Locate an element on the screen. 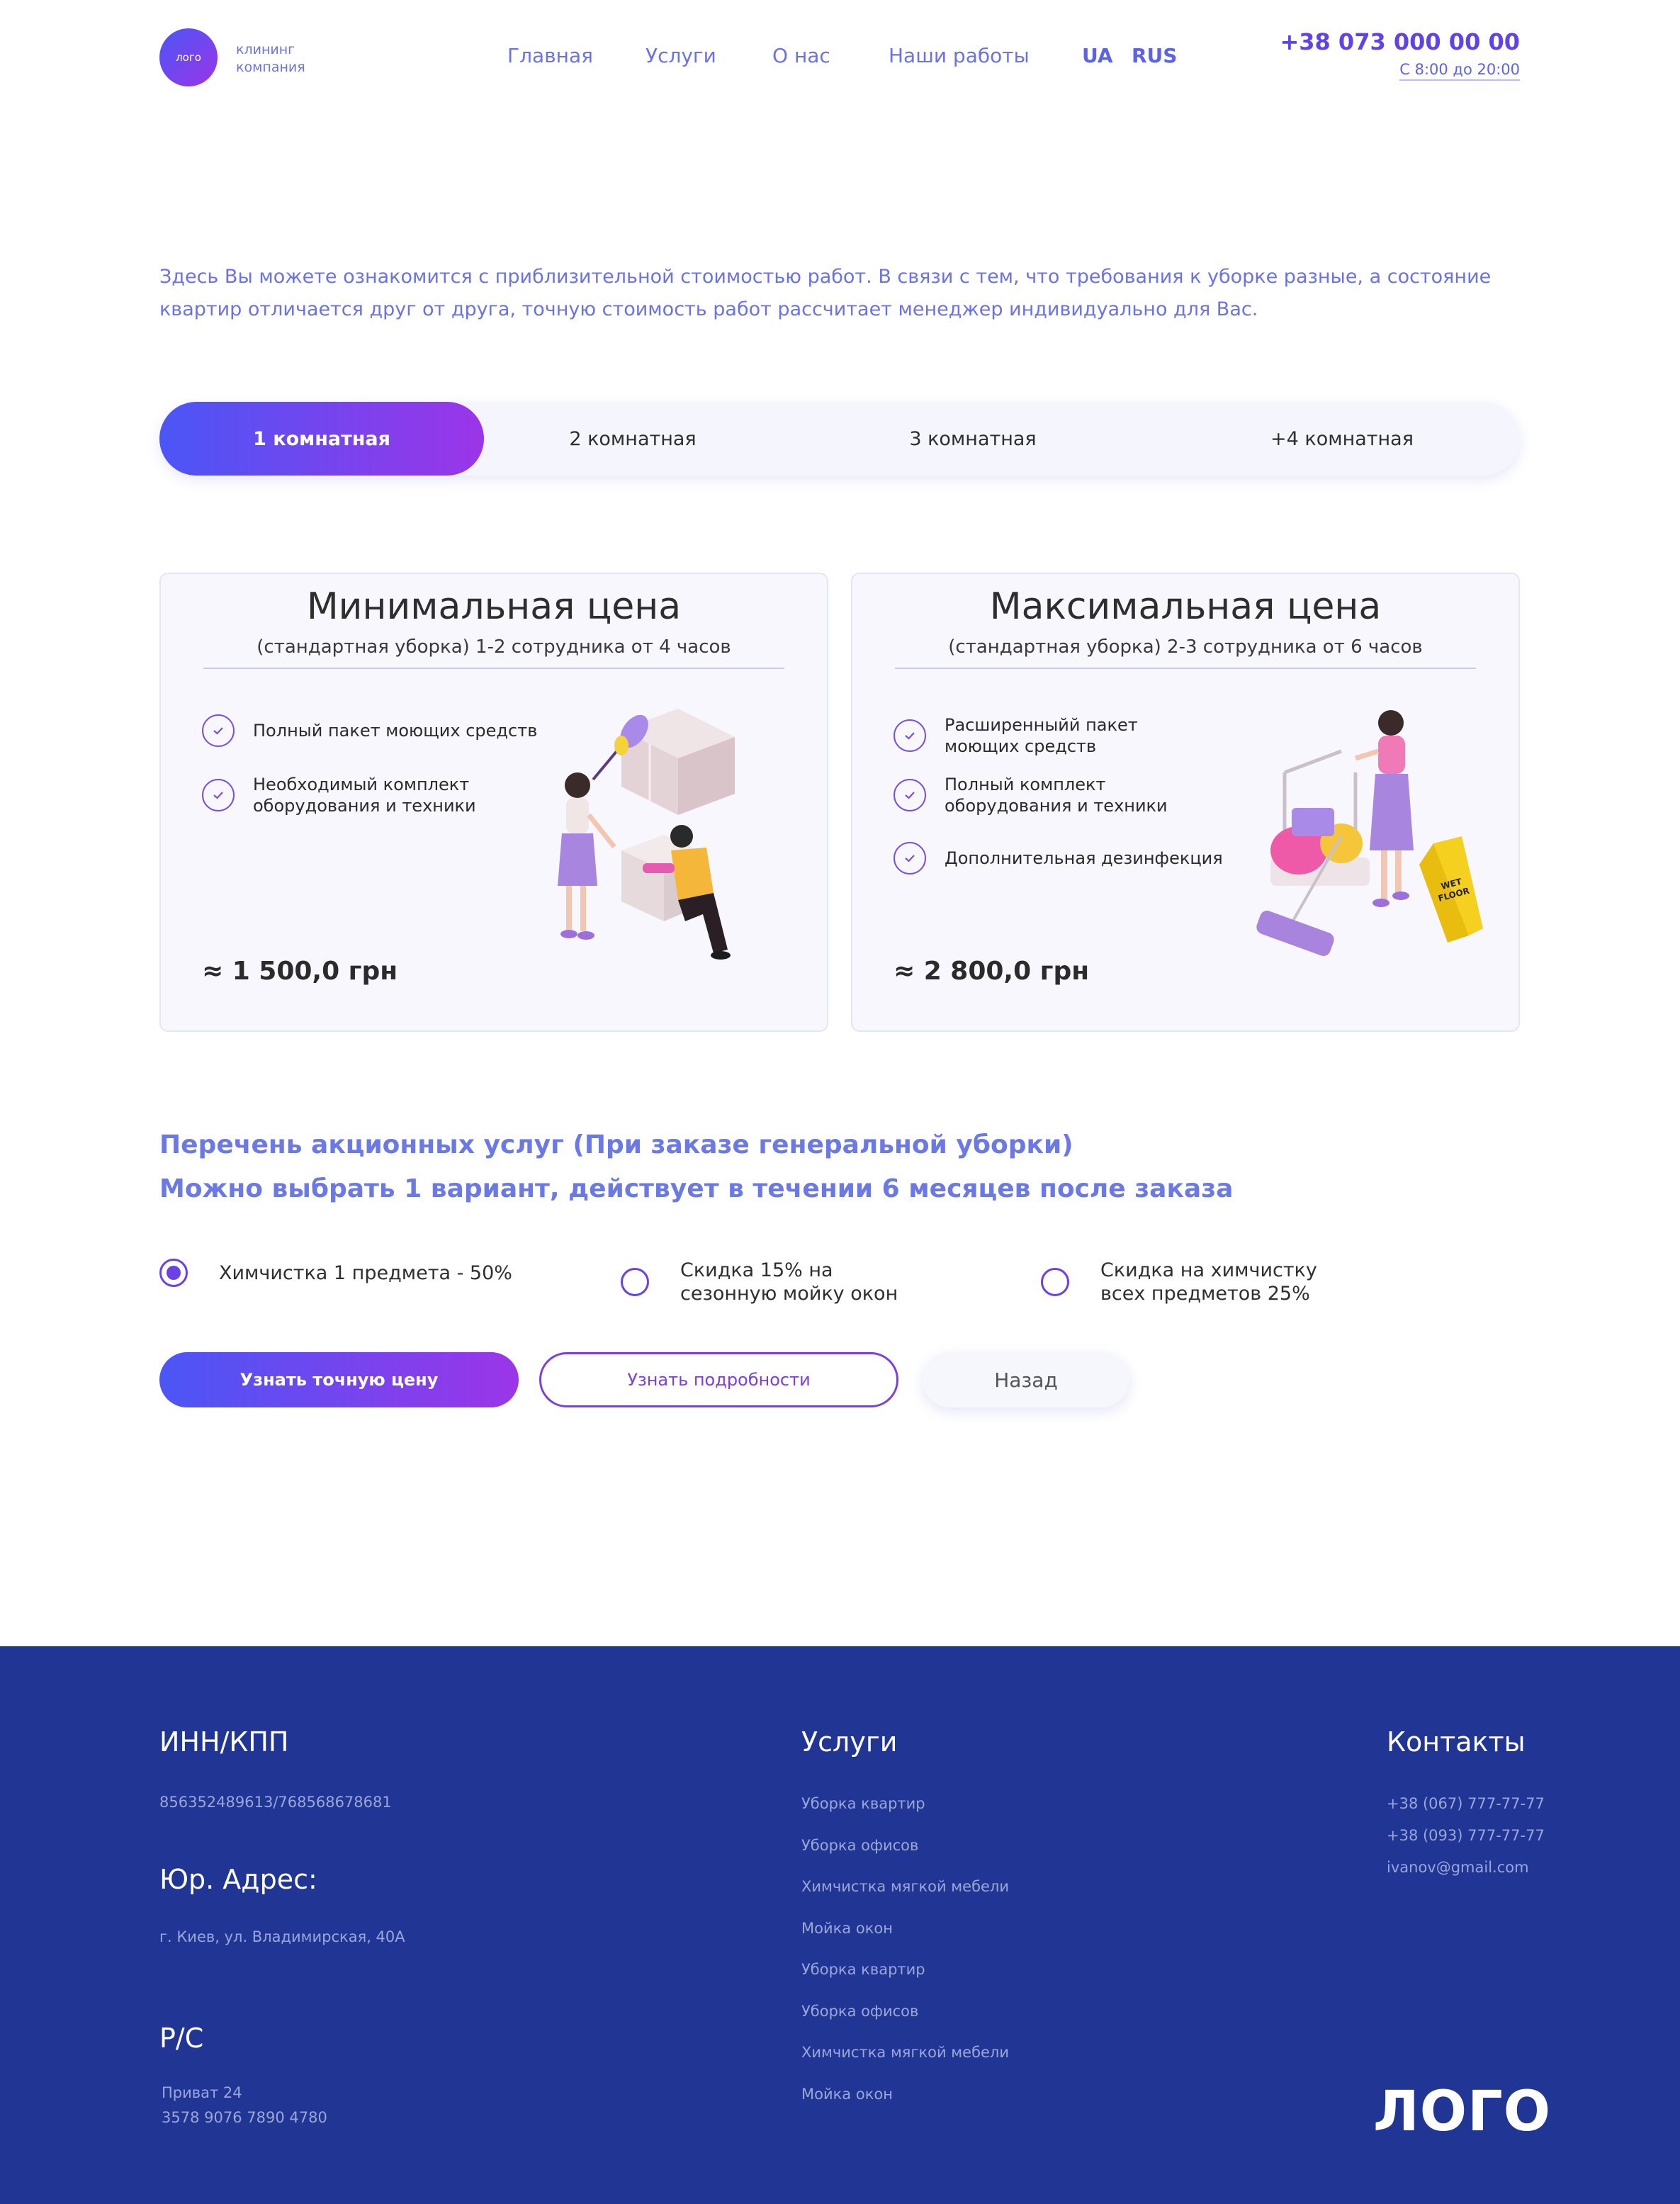  radio-selected-dot is located at coordinates (174, 1273).